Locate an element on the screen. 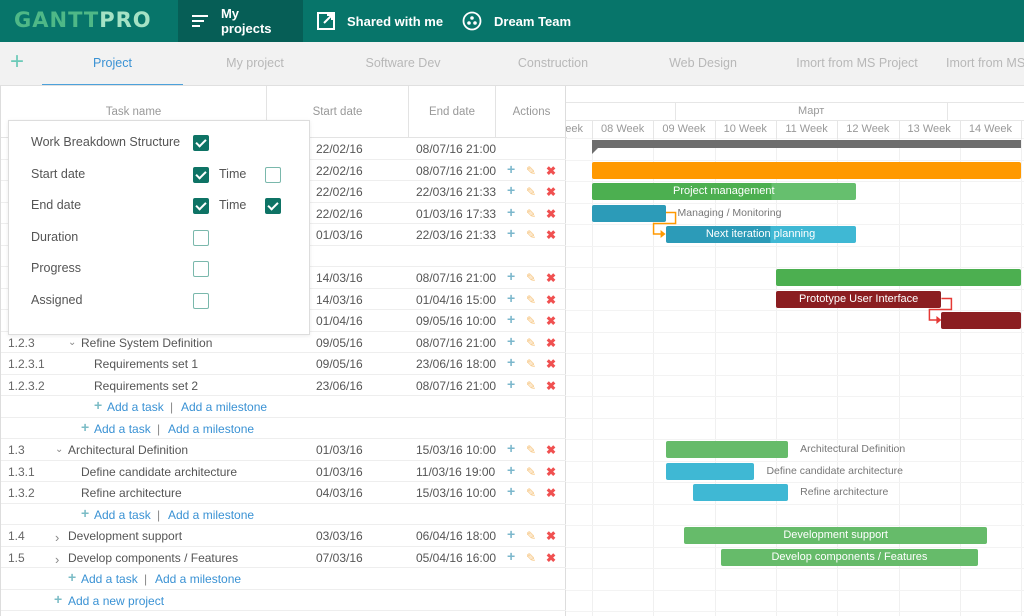 This screenshot has height=616, width=1024. gantt-bar: Development support is located at coordinates (835, 535).